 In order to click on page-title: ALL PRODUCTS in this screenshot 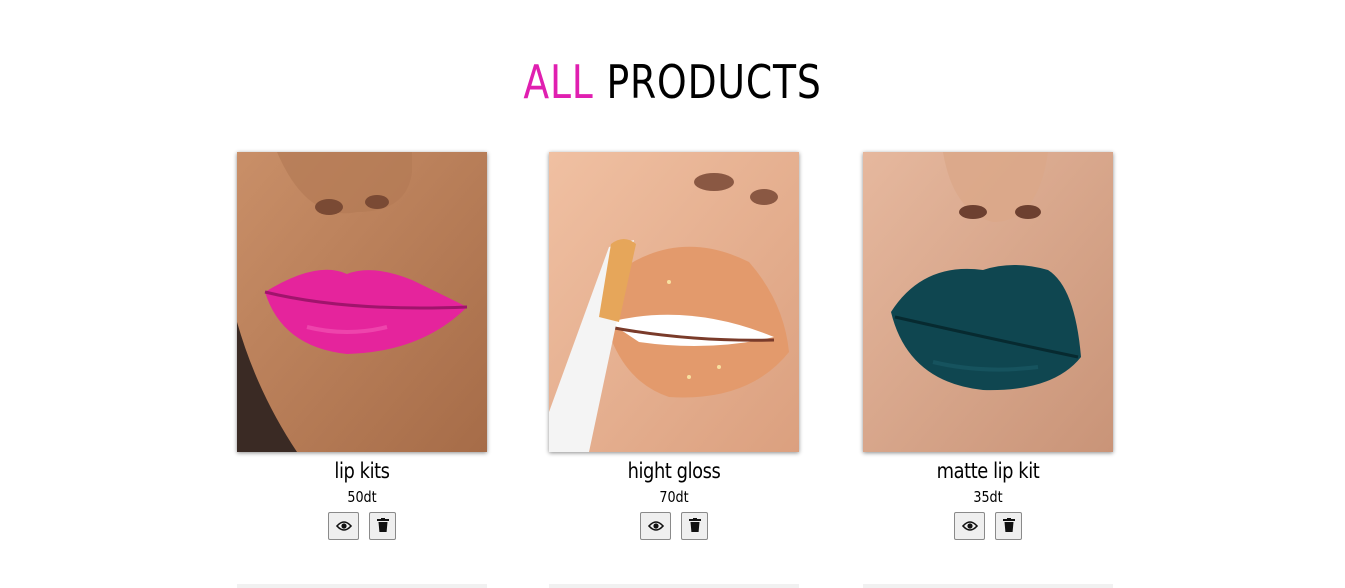, I will do `click(672, 82)`.